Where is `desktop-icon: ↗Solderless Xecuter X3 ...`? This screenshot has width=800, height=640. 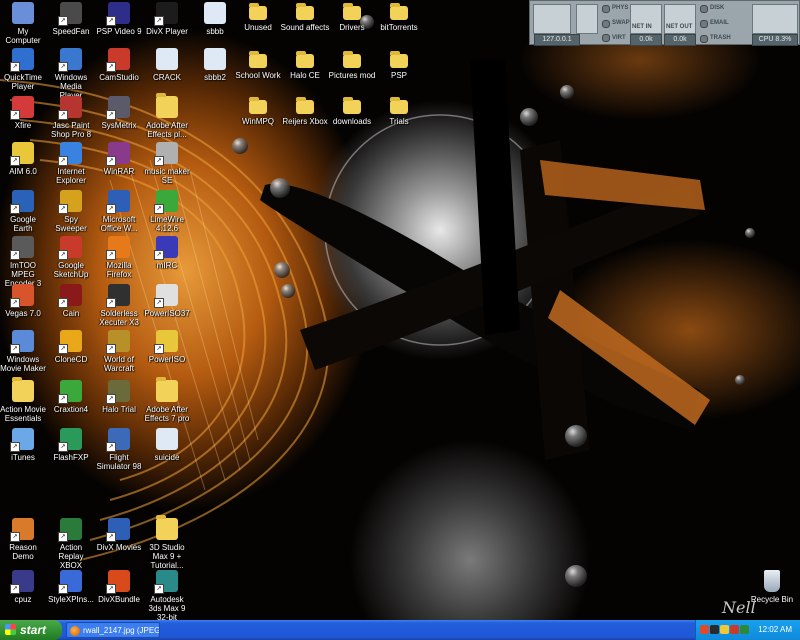
desktop-icon: ↗Solderless Xecuter X3 ... is located at coordinates (119, 310).